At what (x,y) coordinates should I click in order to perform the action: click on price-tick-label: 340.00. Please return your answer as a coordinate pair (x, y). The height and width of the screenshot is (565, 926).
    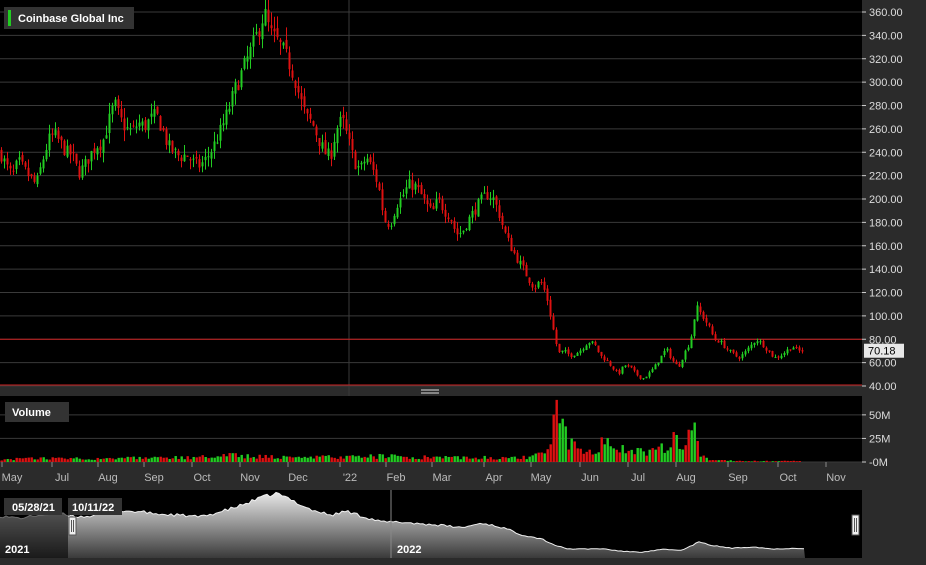
    Looking at the image, I should click on (886, 36).